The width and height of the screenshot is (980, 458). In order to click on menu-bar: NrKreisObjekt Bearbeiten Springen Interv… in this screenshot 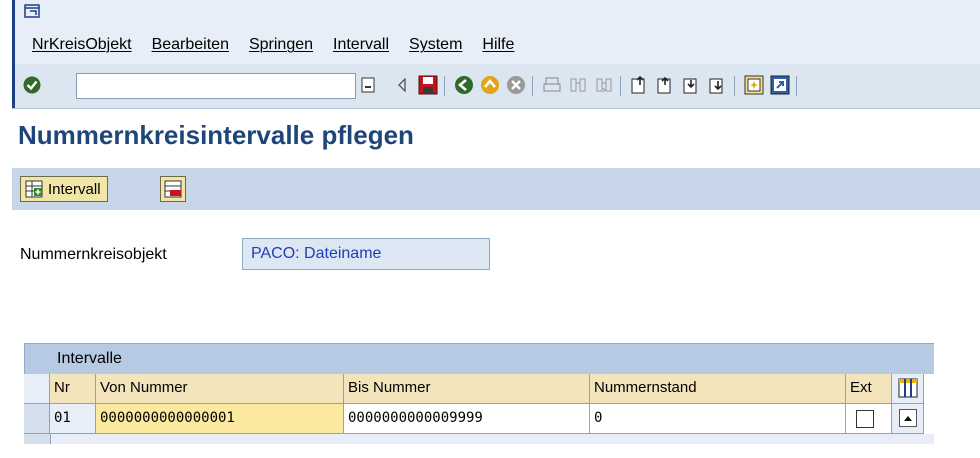, I will do `click(496, 32)`.